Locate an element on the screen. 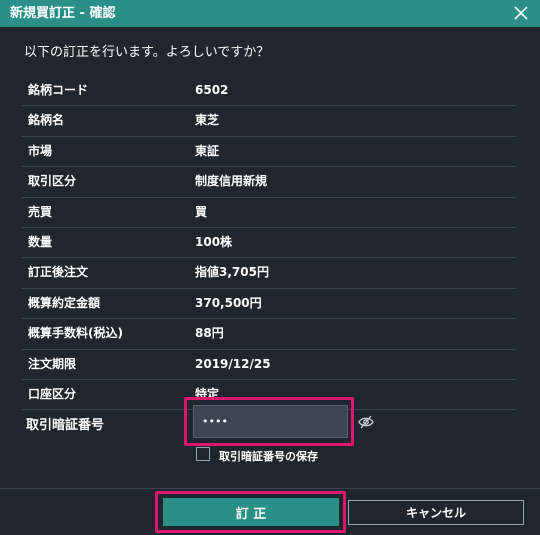  row-label: 売買 is located at coordinates (40, 211).